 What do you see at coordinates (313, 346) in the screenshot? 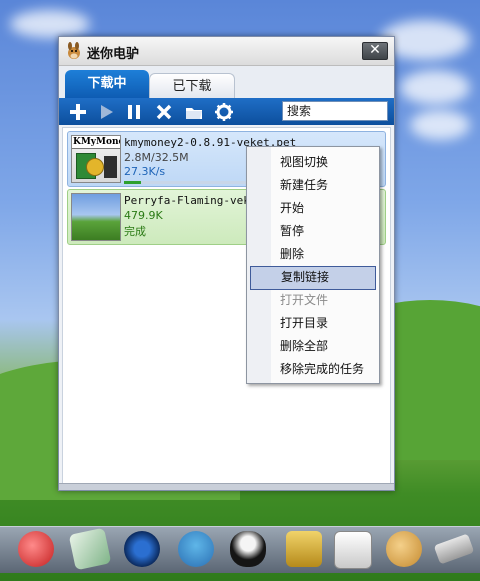
I see `menu-item-delete-all: 删除全部` at bounding box center [313, 346].